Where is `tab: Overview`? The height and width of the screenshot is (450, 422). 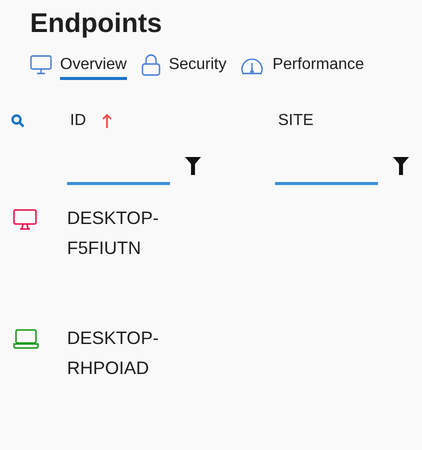
tab: Overview is located at coordinates (78, 67).